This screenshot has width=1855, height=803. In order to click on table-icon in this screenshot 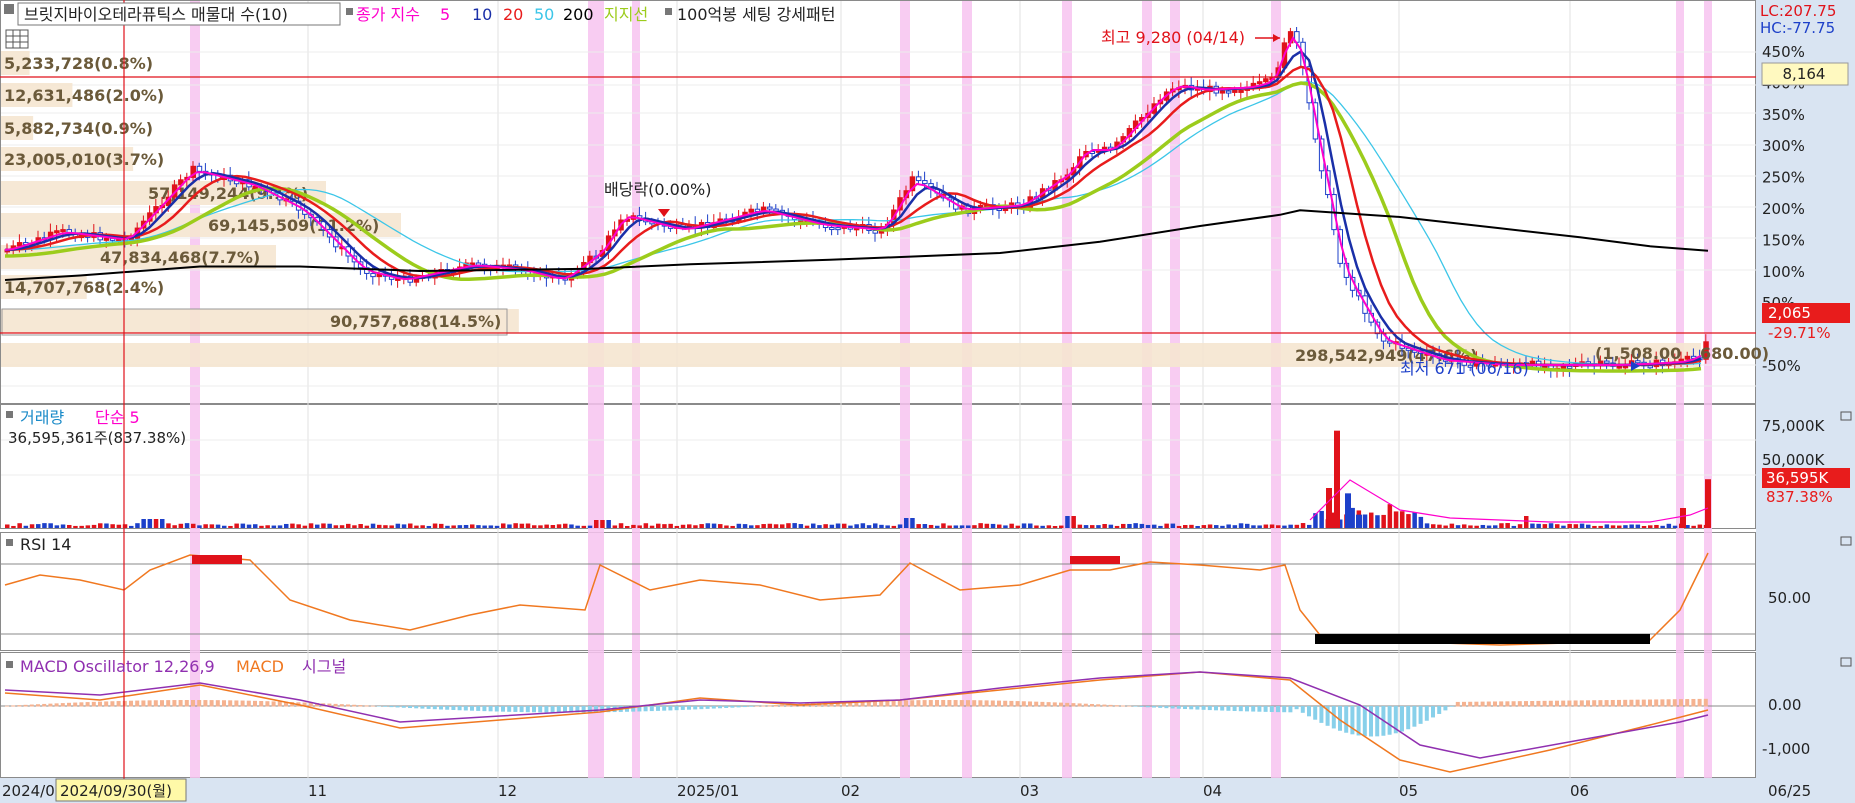, I will do `click(17, 39)`.